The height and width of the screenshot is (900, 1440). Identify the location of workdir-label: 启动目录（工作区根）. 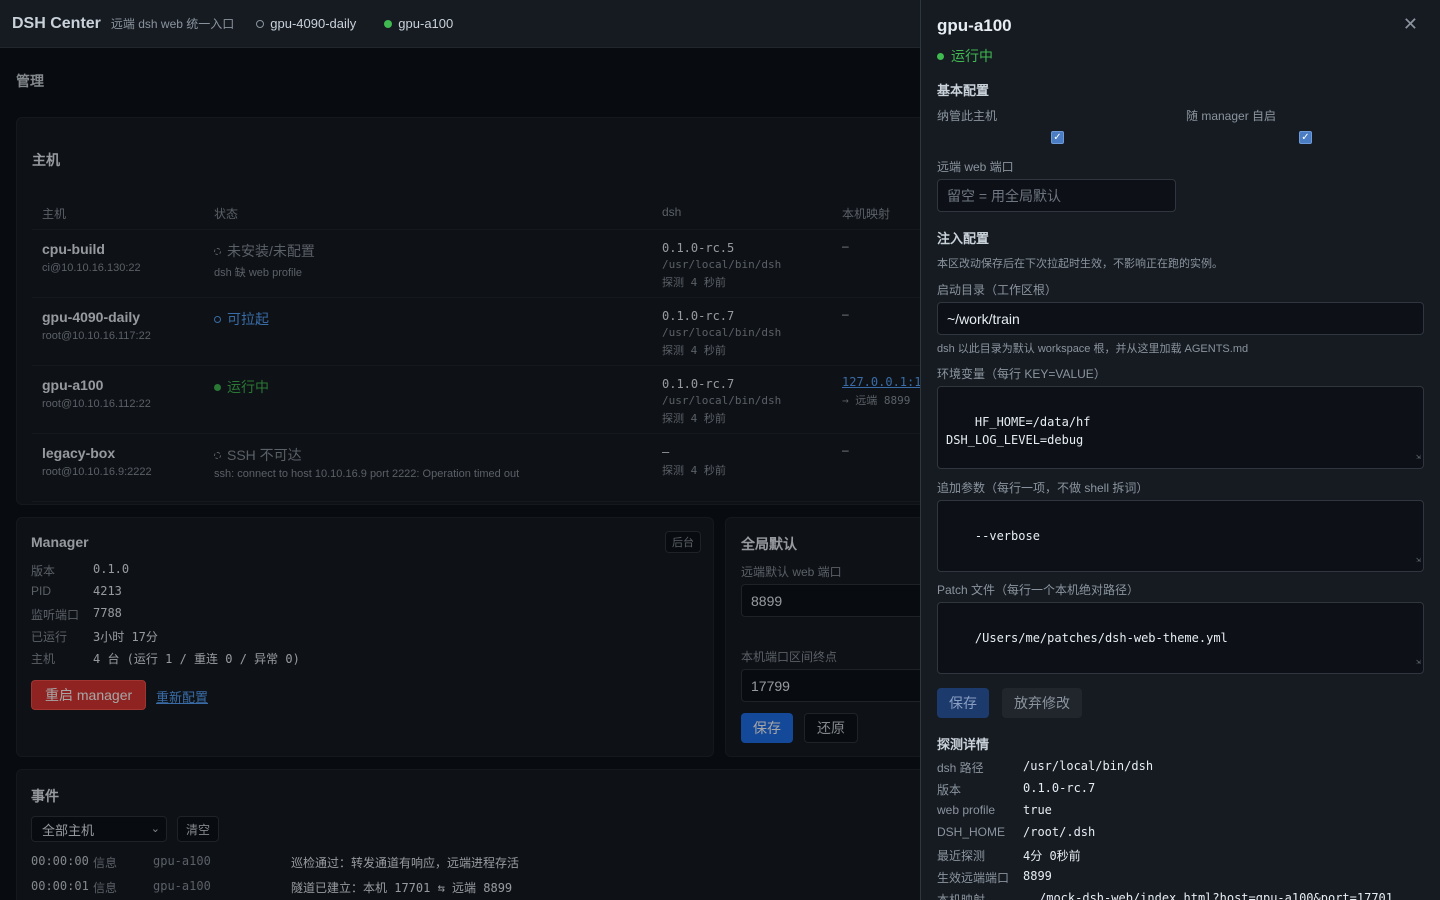
(997, 290).